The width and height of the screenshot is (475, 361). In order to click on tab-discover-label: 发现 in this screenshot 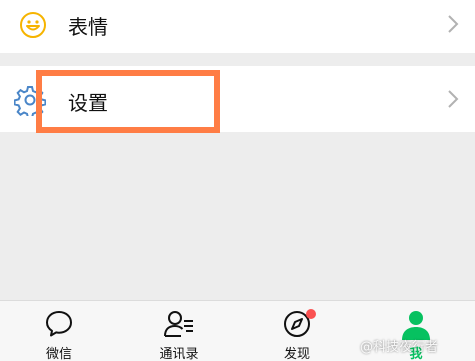, I will do `click(296, 354)`.